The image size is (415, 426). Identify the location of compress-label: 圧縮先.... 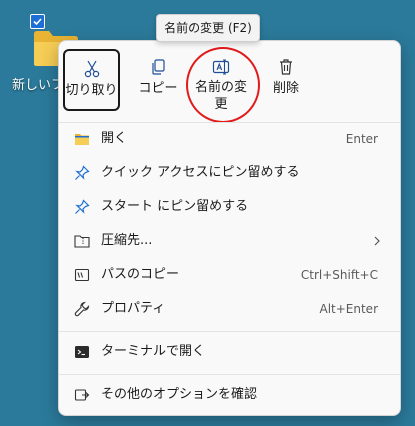
(127, 240).